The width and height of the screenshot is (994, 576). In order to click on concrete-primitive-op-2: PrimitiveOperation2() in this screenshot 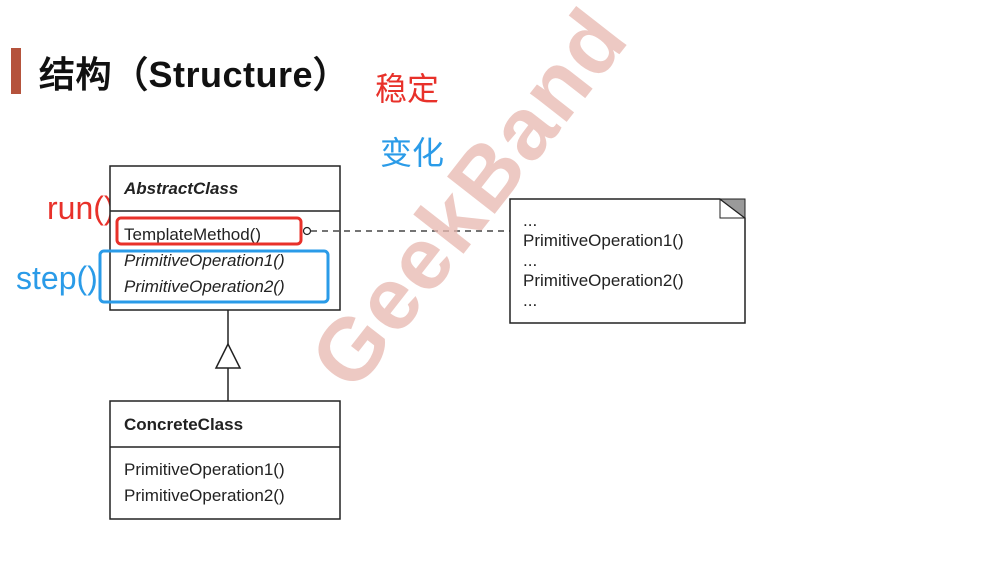, I will do `click(204, 495)`.